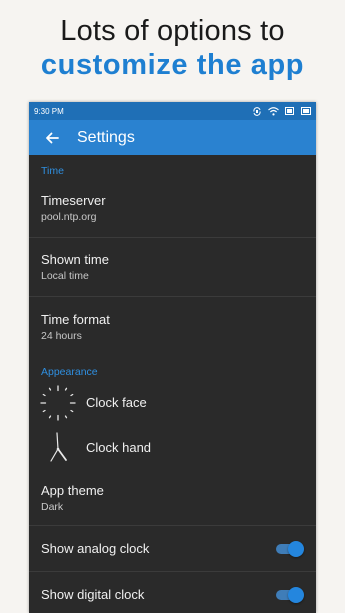 This screenshot has height=613, width=345. Describe the element at coordinates (52, 506) in the screenshot. I see `setting-value: Dark` at that location.